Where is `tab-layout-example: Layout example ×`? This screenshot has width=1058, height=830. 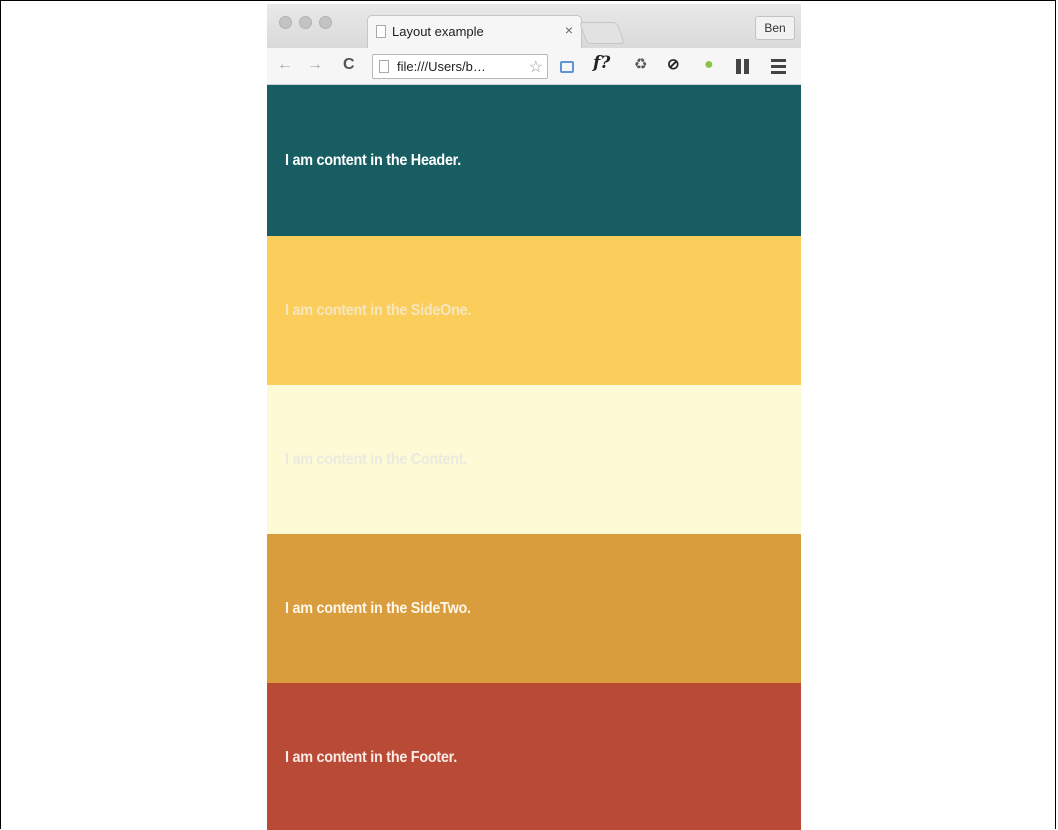
tab-layout-example: Layout example × is located at coordinates (474, 31).